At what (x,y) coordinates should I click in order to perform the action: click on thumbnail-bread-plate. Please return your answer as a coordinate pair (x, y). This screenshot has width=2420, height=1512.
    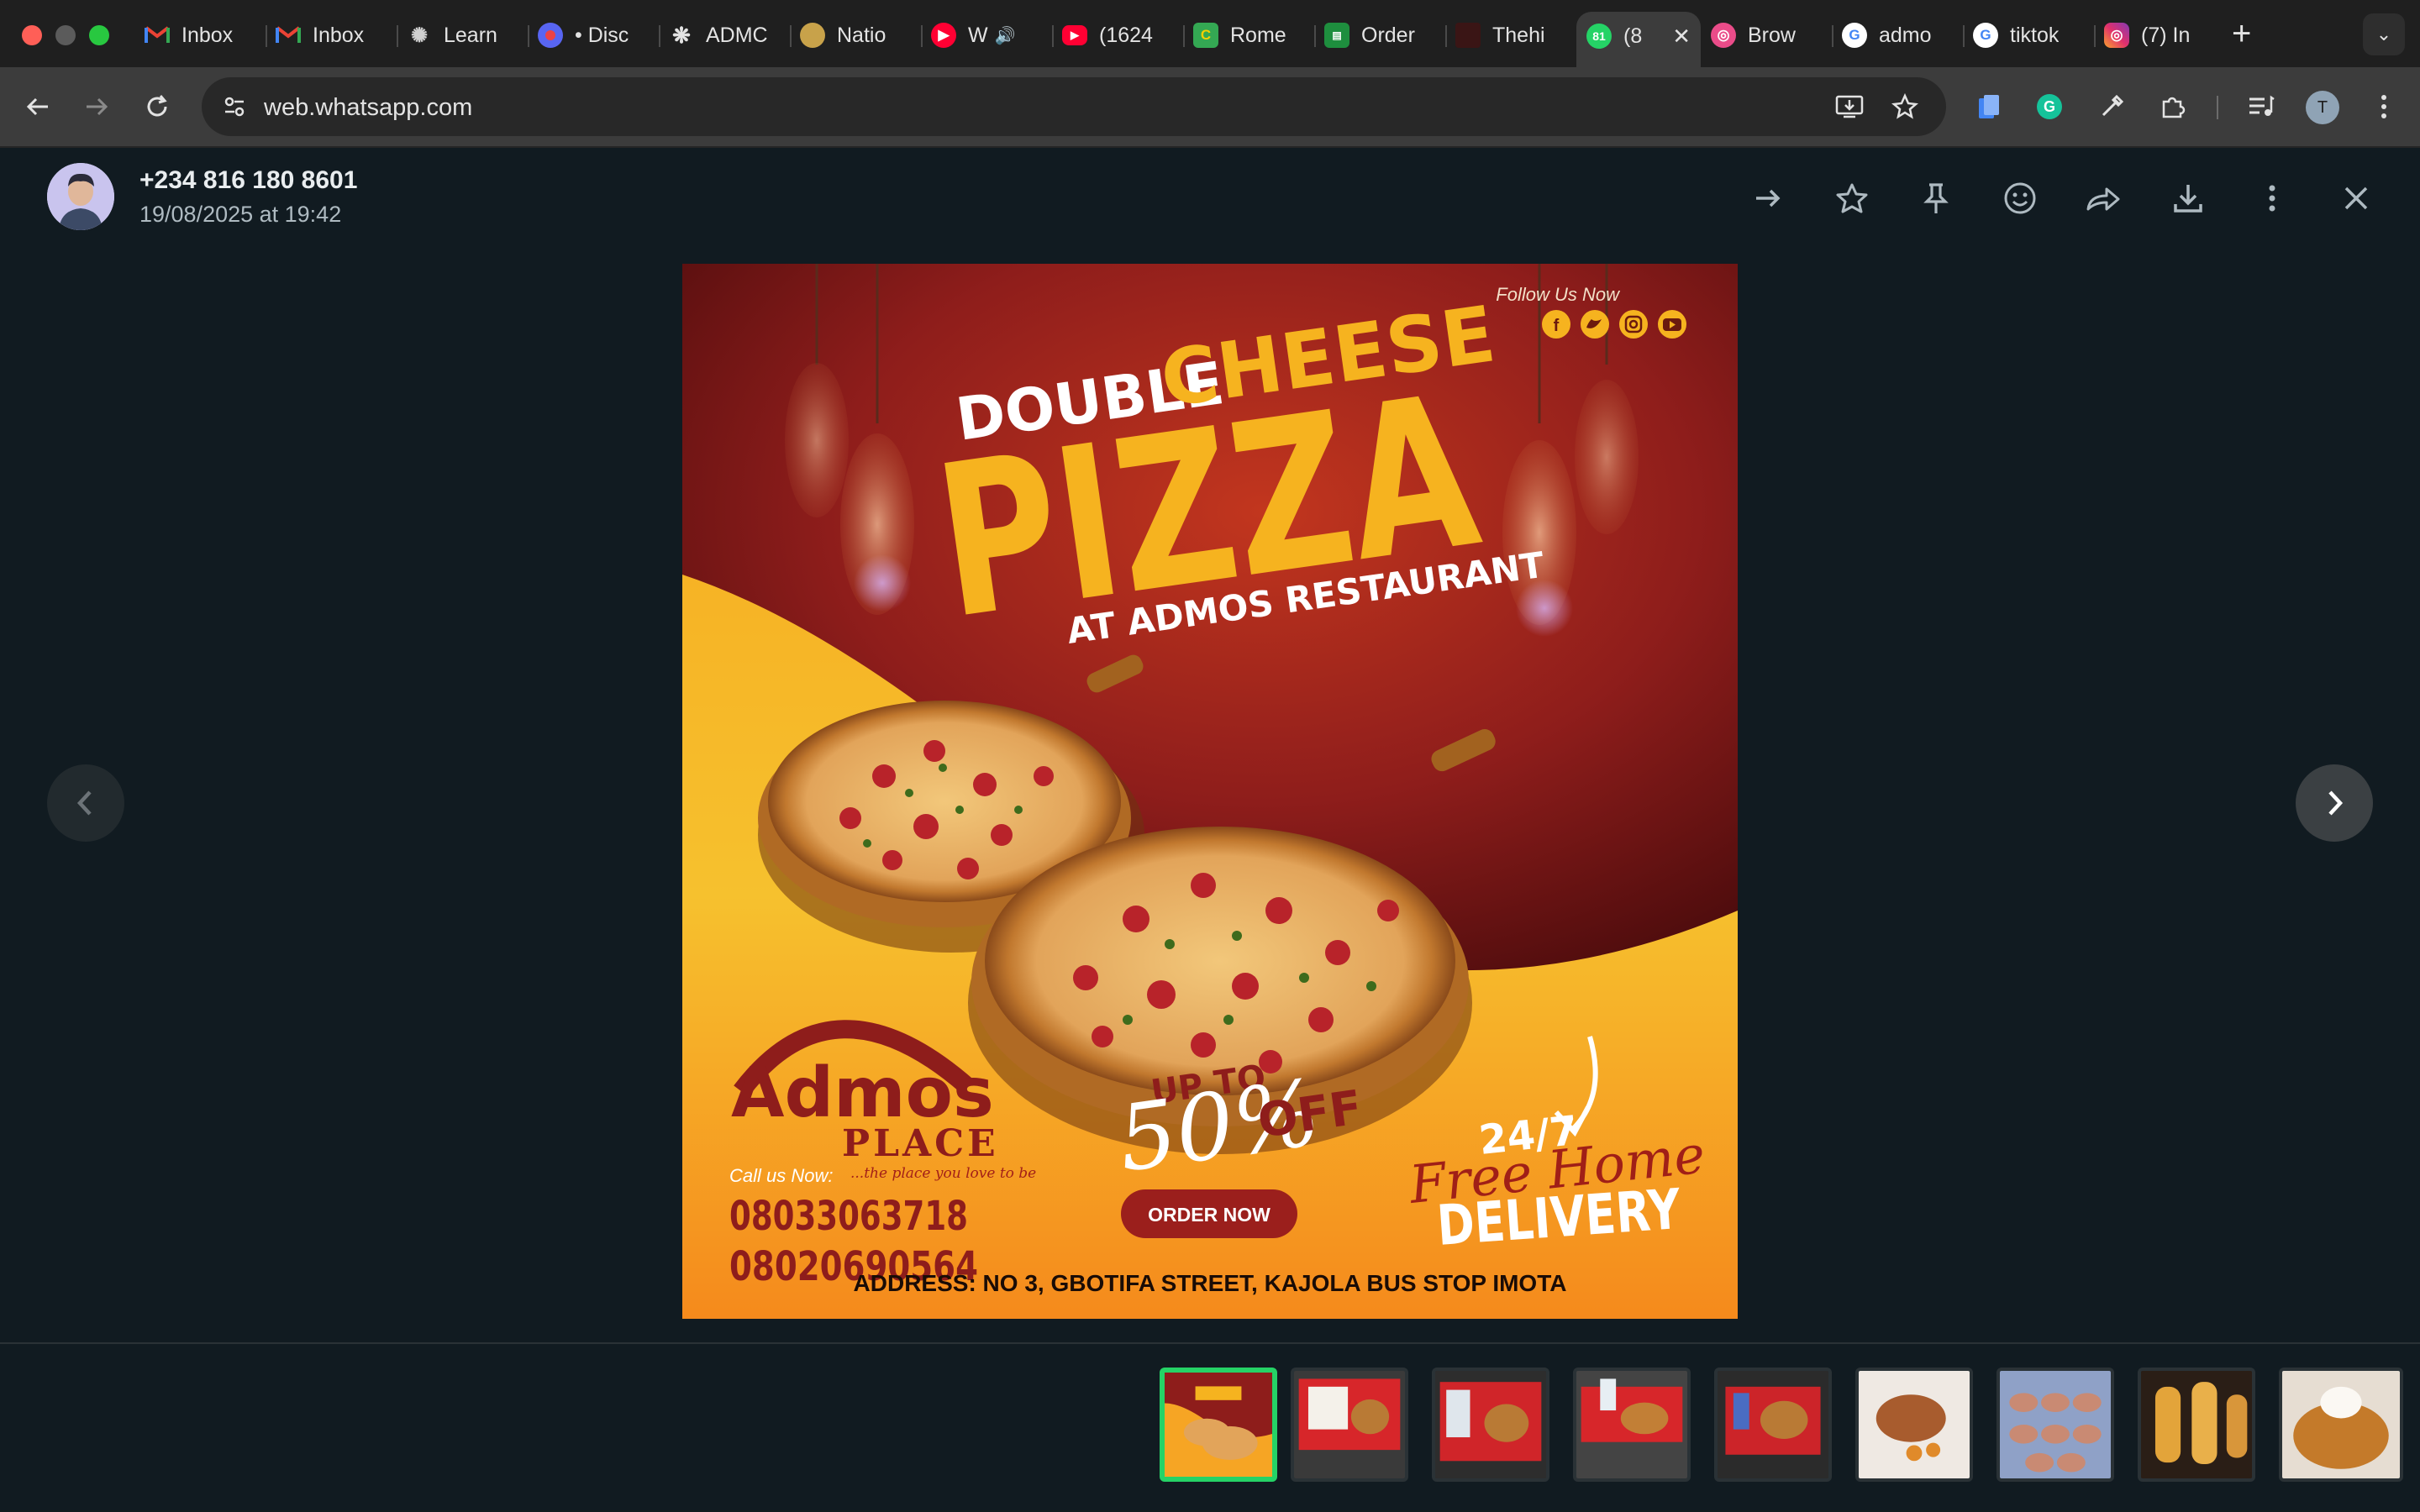
    Looking at the image, I should click on (2196, 1425).